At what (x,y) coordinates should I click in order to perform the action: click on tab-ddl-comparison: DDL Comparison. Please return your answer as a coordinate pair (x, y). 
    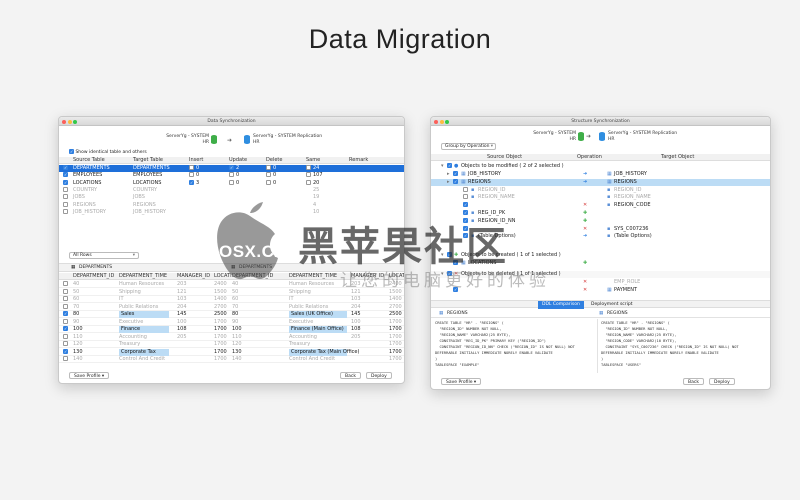
    Looking at the image, I should click on (561, 305).